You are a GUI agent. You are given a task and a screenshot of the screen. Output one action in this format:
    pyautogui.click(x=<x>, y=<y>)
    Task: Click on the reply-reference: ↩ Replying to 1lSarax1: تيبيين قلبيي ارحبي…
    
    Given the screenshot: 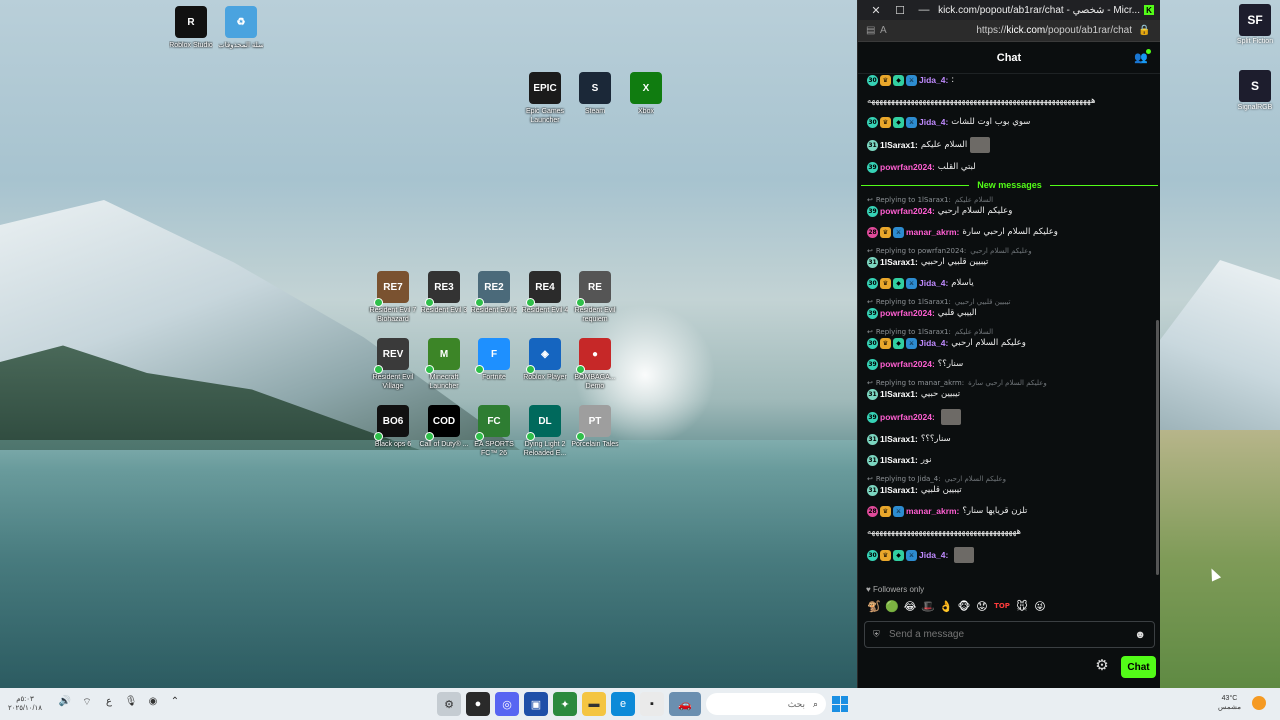 What is the action you would take?
    pyautogui.click(x=1009, y=302)
    